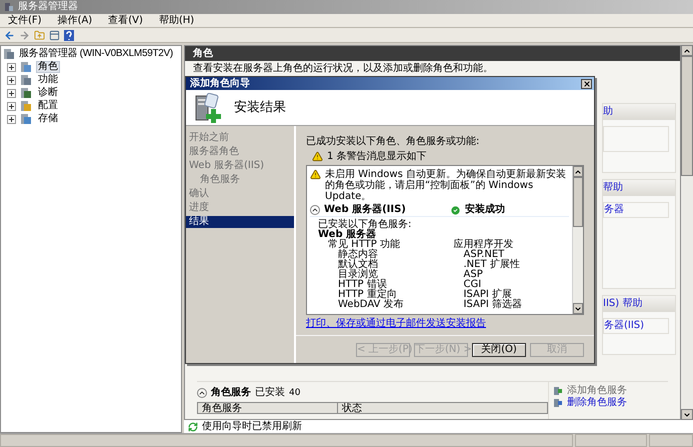 The width and height of the screenshot is (693, 447). What do you see at coordinates (499, 349) in the screenshot?
I see `wizard-button: 关闭(O)` at bounding box center [499, 349].